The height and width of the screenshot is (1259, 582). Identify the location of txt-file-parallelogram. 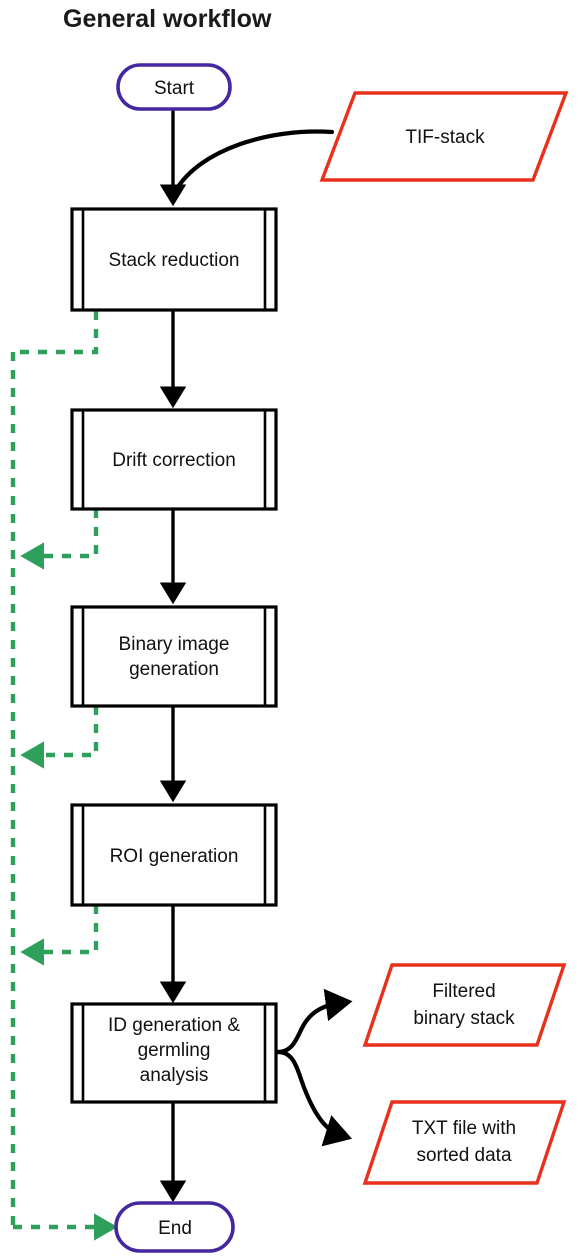
(464, 1142).